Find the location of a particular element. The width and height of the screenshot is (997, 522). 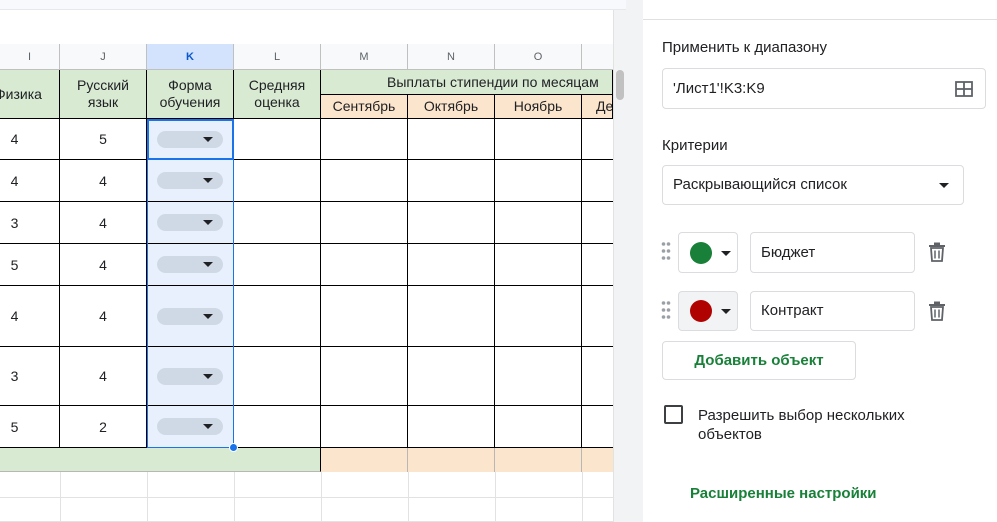

range-input: 'Лист1'!K3:K9 is located at coordinates (824, 88).